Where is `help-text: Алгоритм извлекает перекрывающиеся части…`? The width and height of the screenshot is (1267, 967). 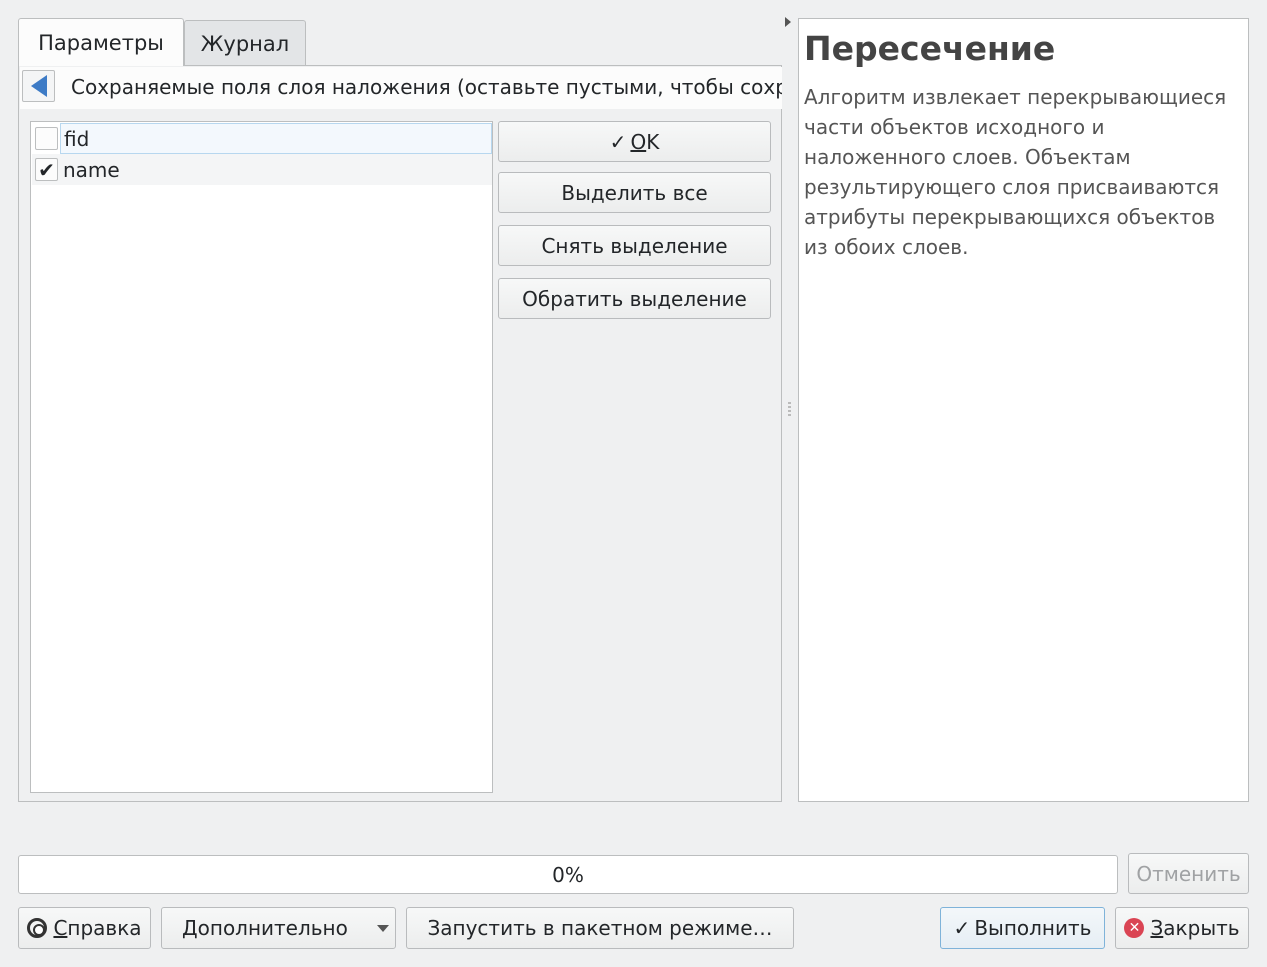 help-text: Алгоритм извлекает перекрывающиеся части… is located at coordinates (1015, 172).